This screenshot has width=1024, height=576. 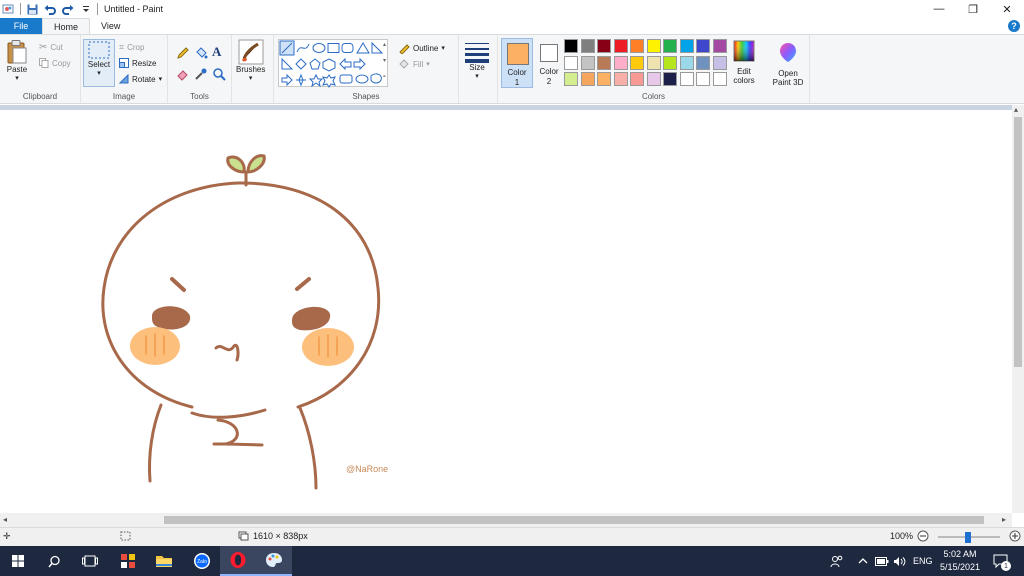 I want to click on color1-button: Color 1, so click(x=517, y=63).